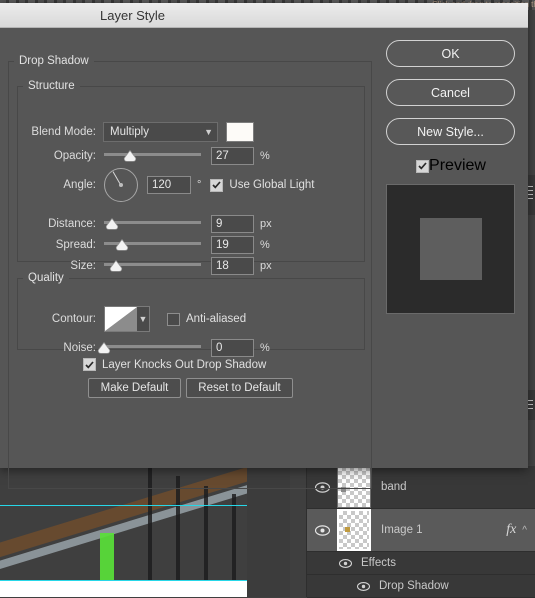  I want to click on style-preview-shape, so click(450, 249).